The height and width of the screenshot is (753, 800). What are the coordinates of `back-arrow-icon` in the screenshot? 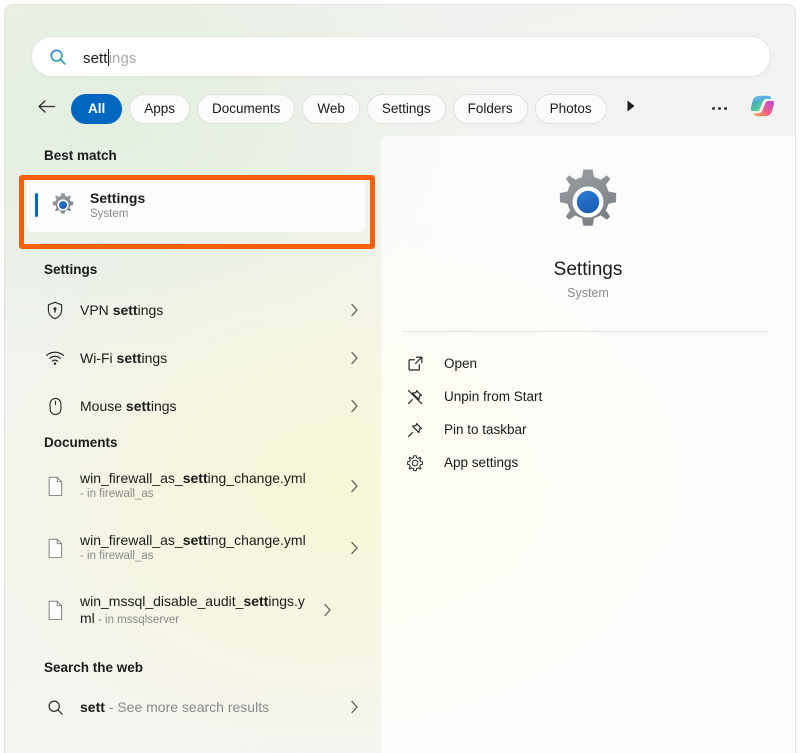 It's located at (46, 109).